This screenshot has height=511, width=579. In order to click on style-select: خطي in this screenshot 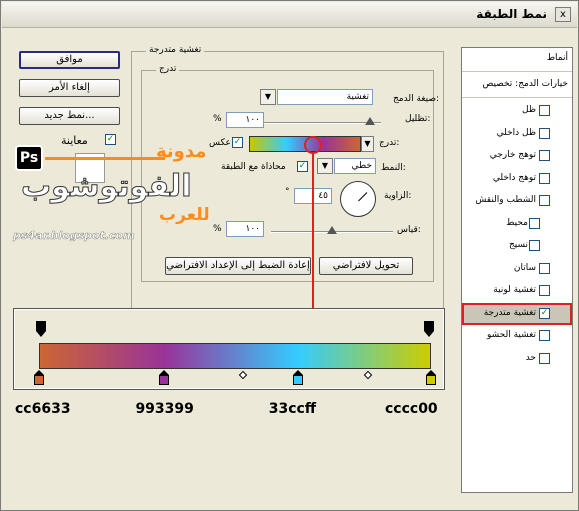, I will do `click(355, 166)`.